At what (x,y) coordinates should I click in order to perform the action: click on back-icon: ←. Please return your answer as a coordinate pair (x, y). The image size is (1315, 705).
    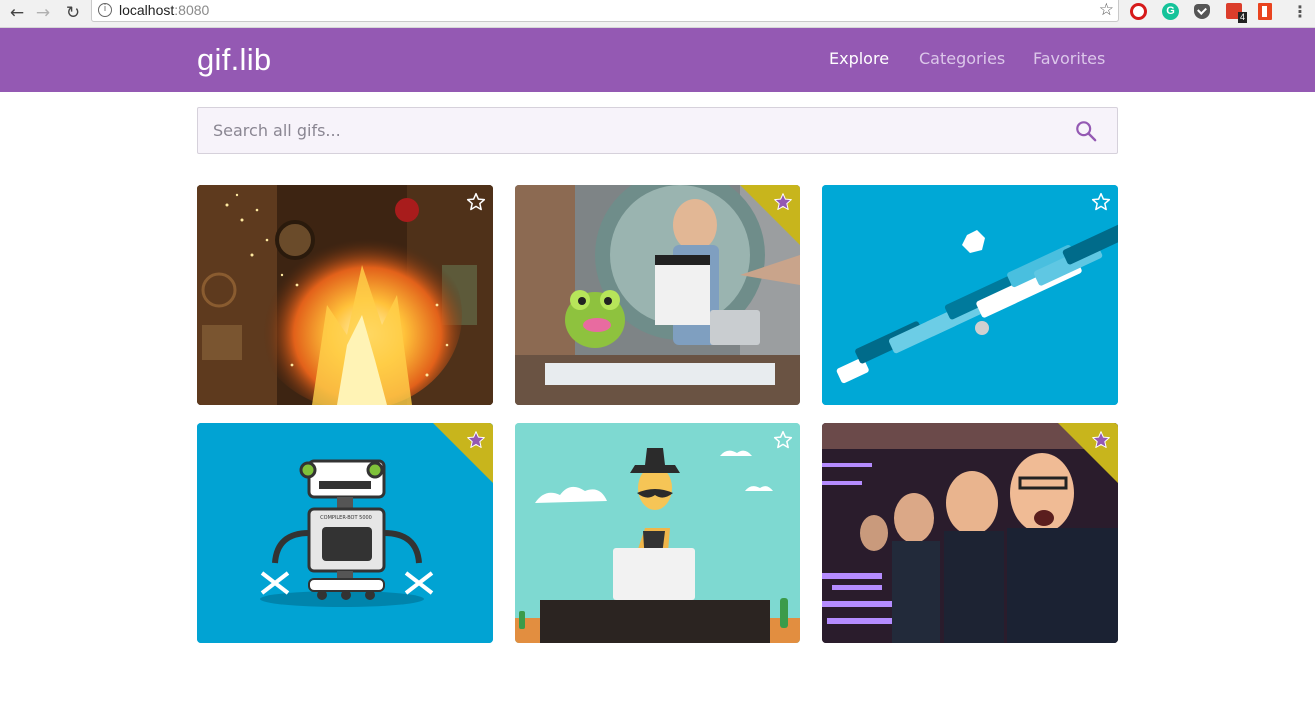
    Looking at the image, I should click on (17, 13).